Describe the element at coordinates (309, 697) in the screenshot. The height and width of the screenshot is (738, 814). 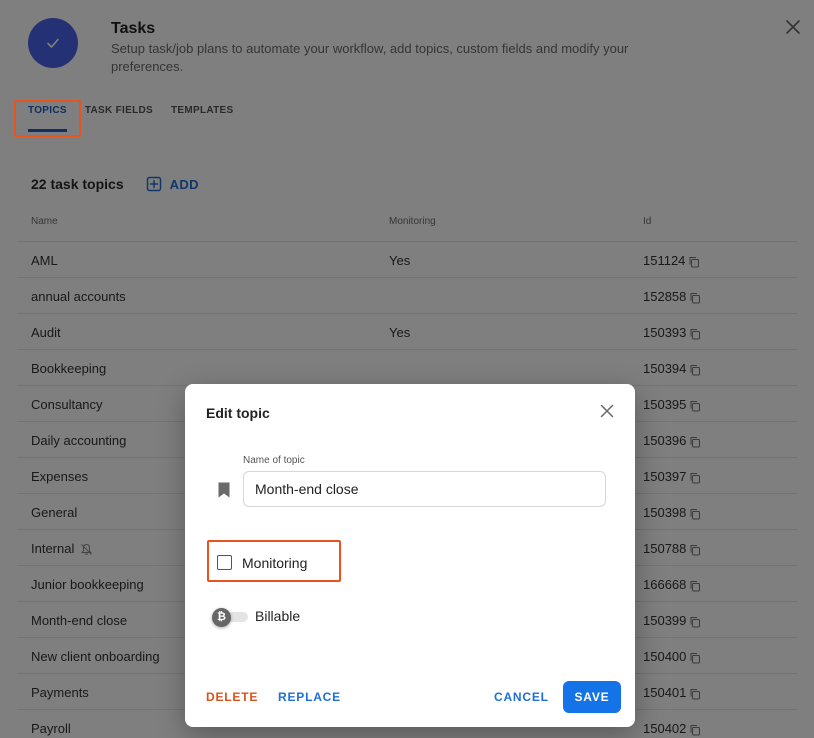
I see `replace-button: REPLACE` at that location.